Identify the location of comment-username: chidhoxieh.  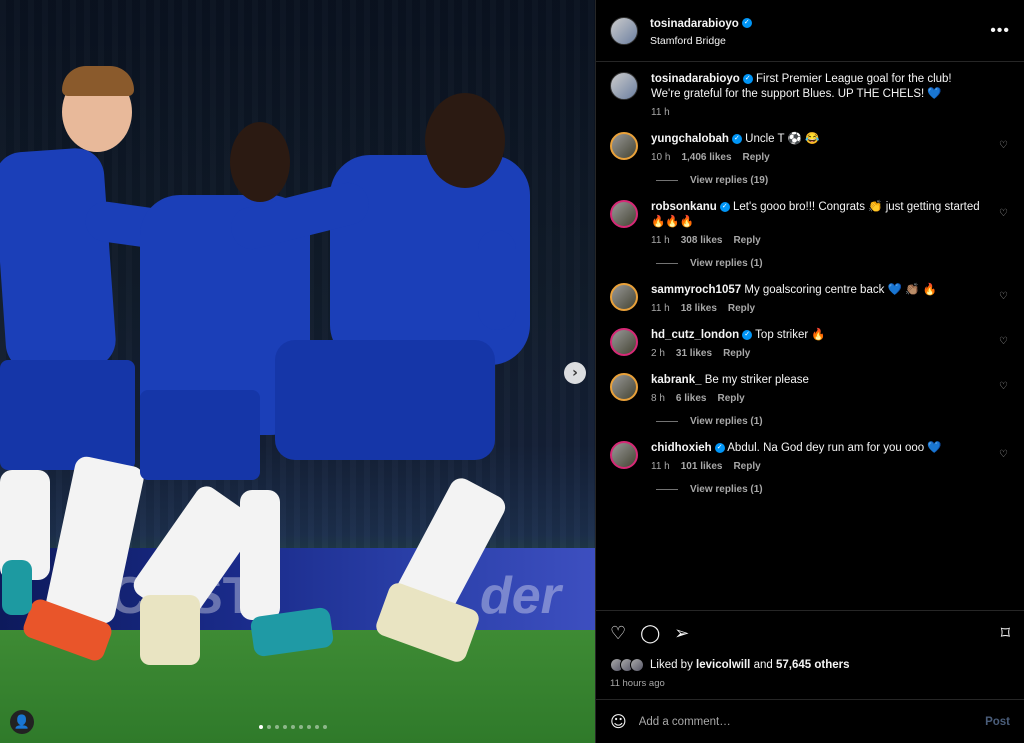
(681, 448).